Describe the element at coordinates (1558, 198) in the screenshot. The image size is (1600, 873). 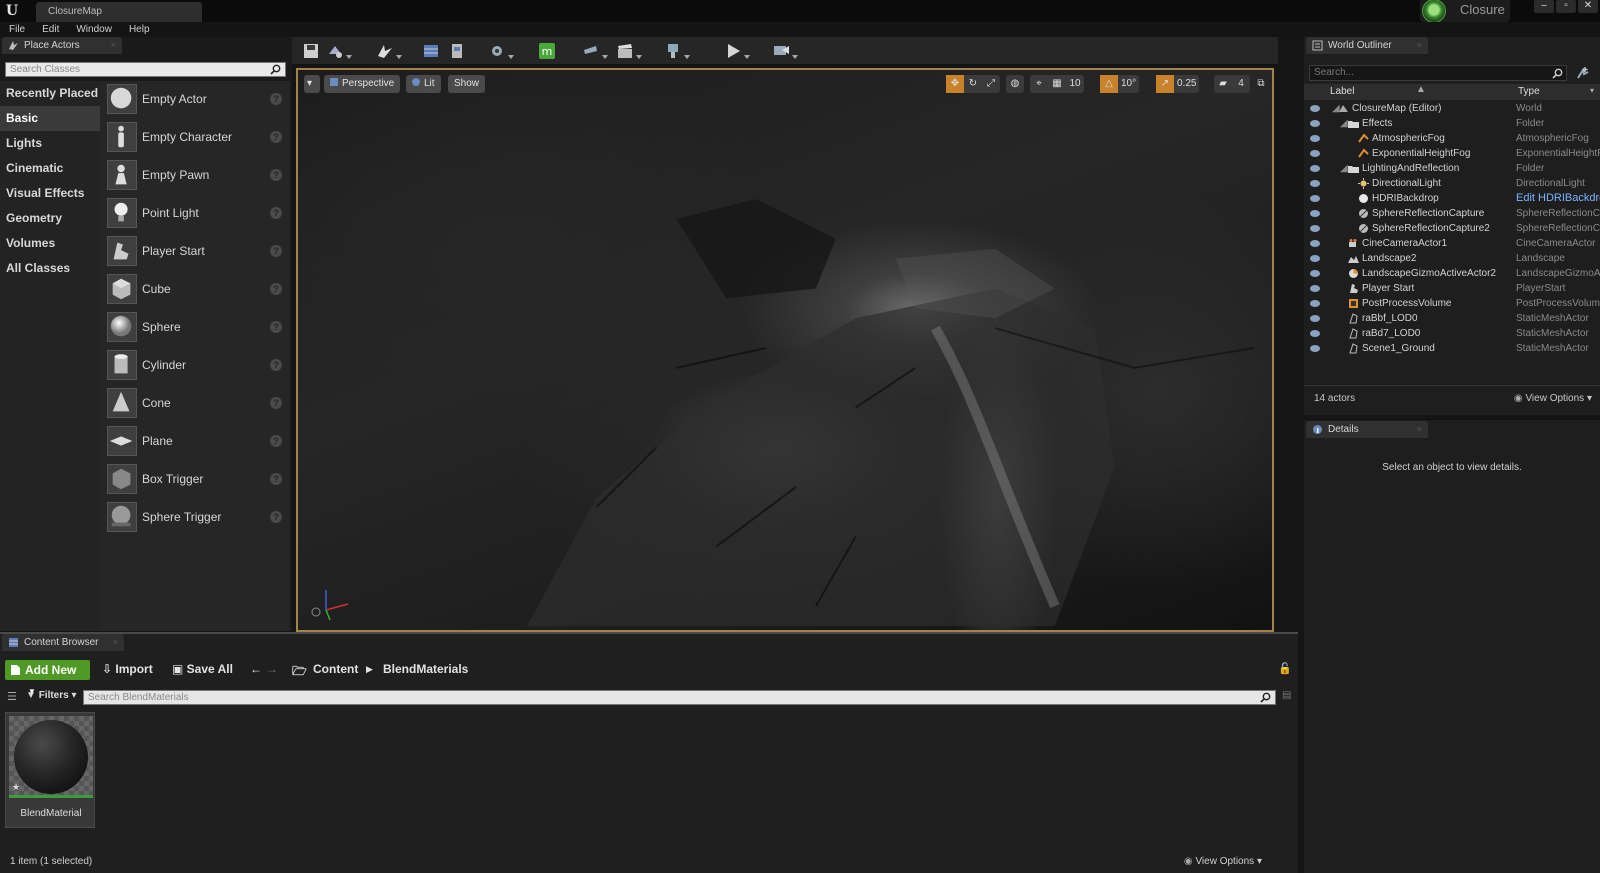
I see `edit-hdribackdrop-link: Edit HDRIBackdrop` at that location.